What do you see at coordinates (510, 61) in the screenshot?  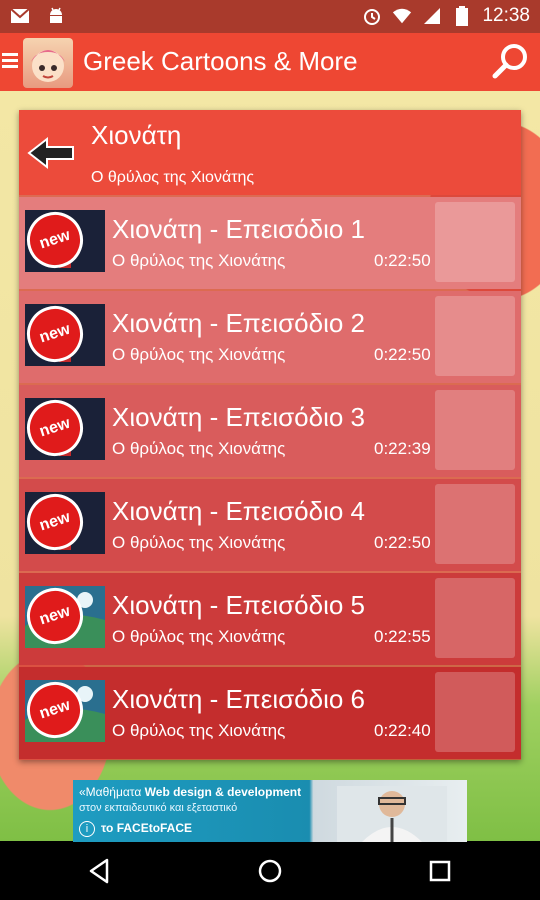 I see `search-icon` at bounding box center [510, 61].